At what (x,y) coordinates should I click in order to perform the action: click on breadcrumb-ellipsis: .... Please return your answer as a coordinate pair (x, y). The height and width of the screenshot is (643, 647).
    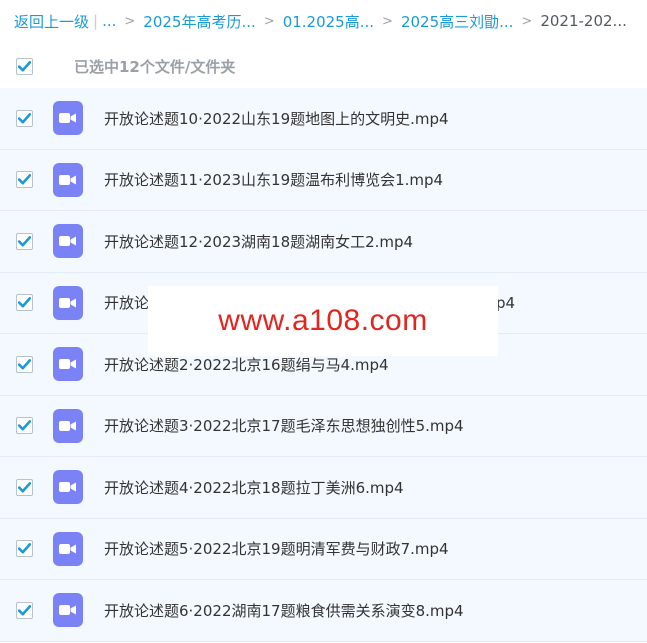
    Looking at the image, I should click on (109, 21).